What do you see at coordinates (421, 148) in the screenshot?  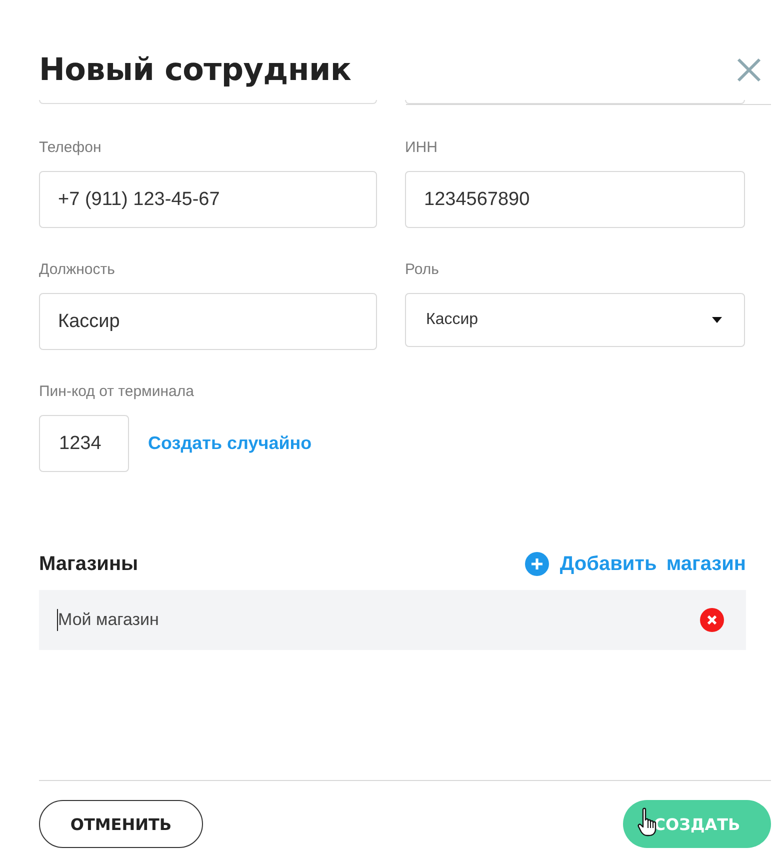 I see `field-label: ИНН` at bounding box center [421, 148].